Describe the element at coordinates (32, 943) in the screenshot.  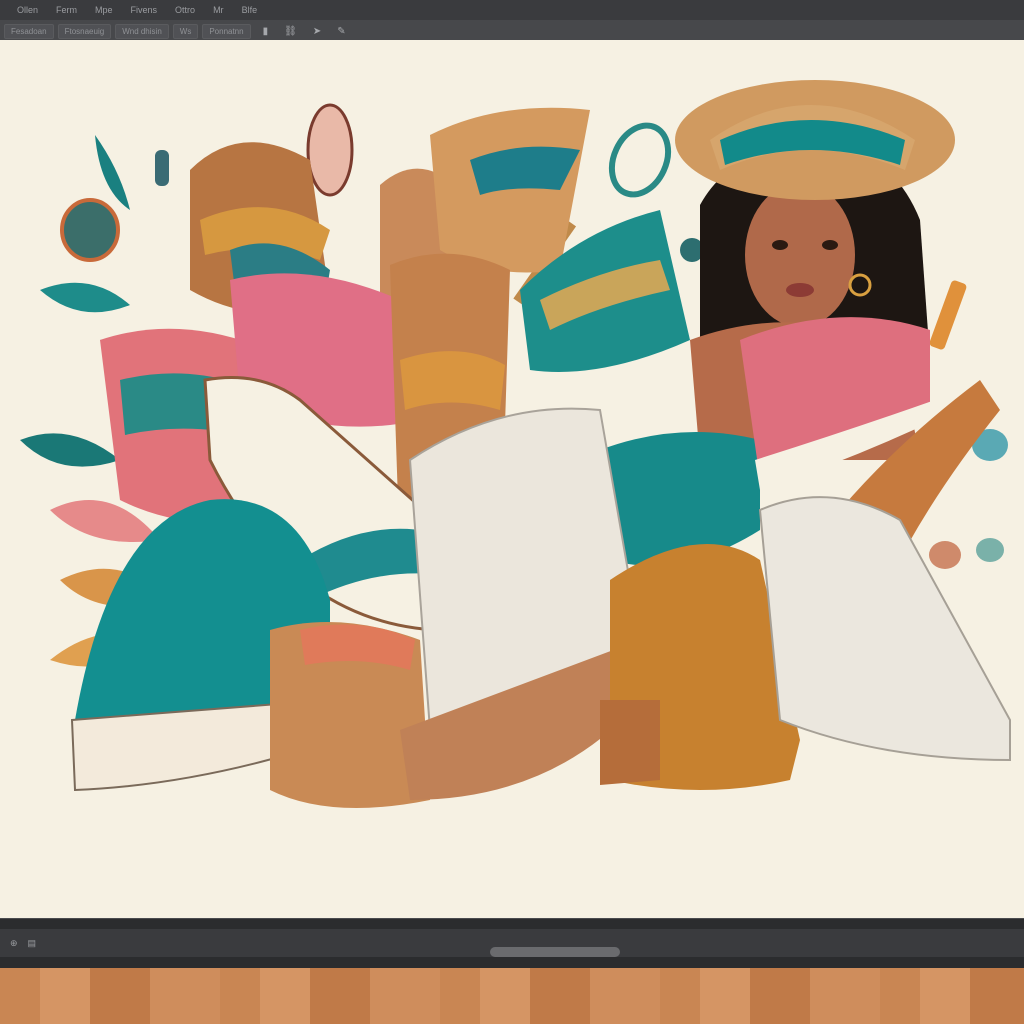
I see `page-icon: ▤` at that location.